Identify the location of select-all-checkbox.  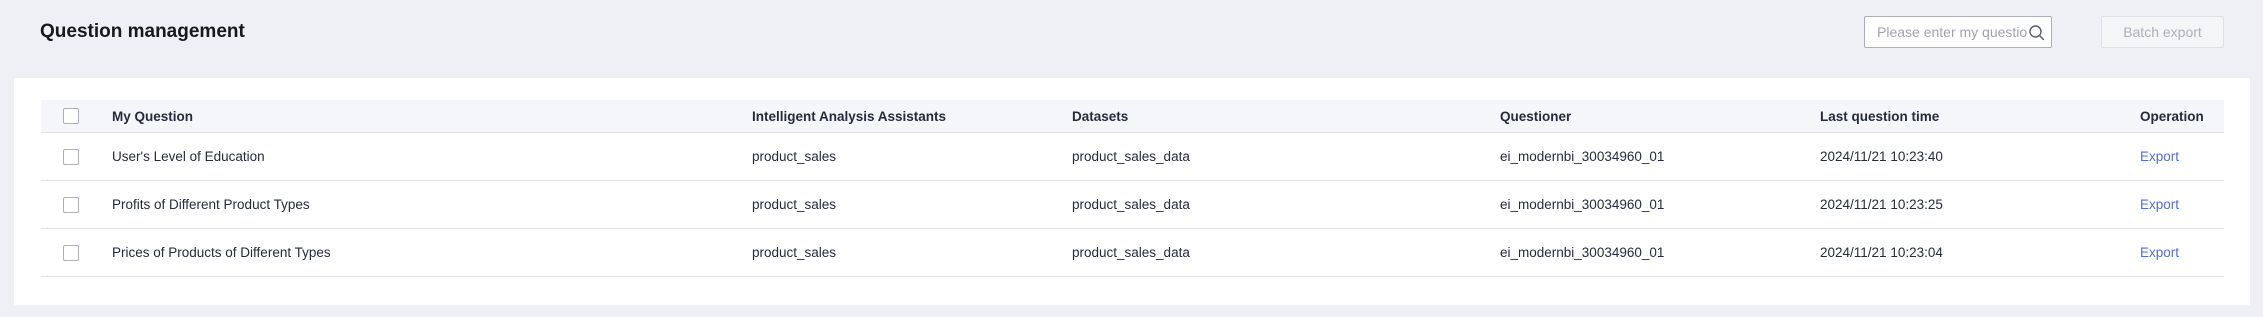
(71, 116).